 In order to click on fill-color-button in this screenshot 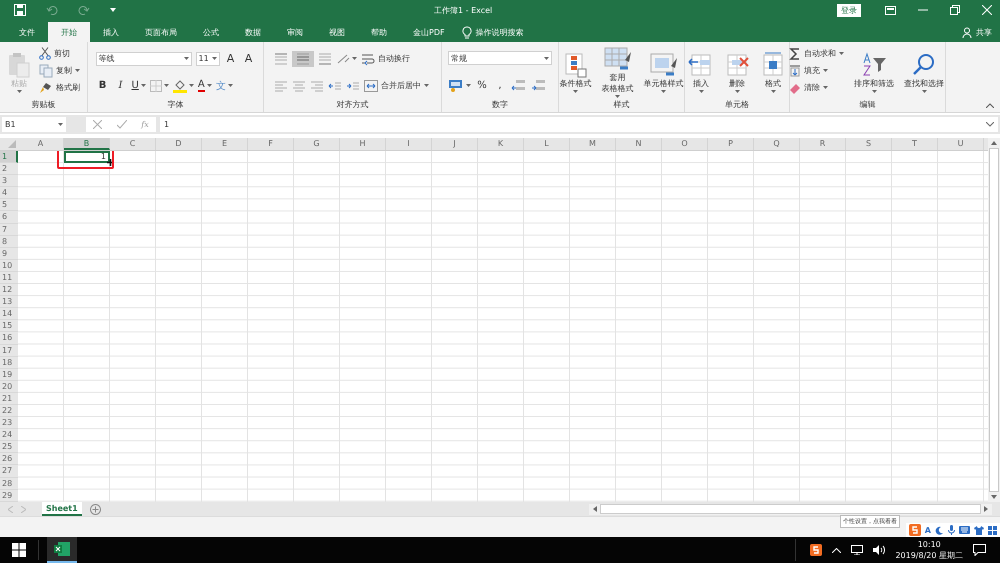, I will do `click(183, 86)`.